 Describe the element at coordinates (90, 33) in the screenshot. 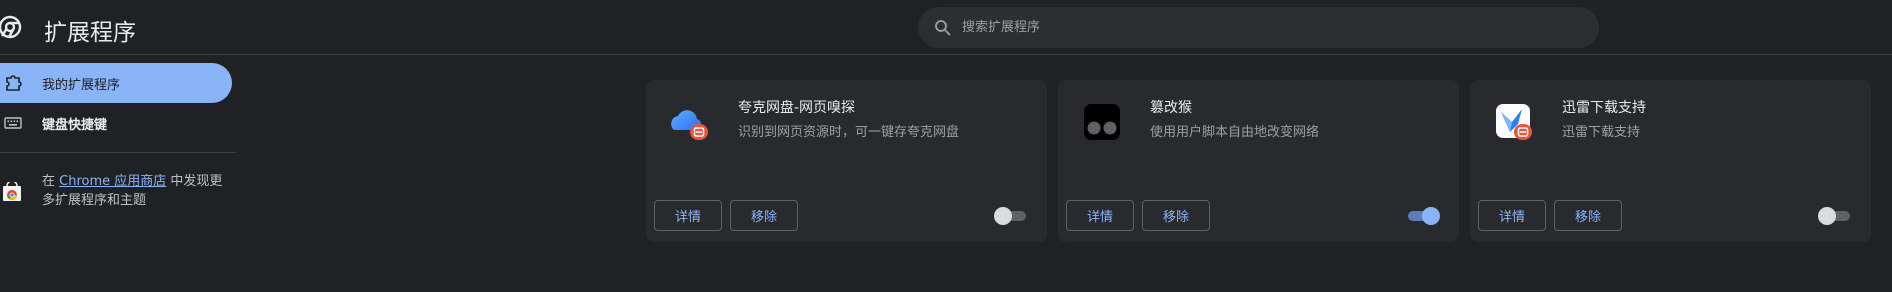

I see `page-title: 扩展程序` at that location.